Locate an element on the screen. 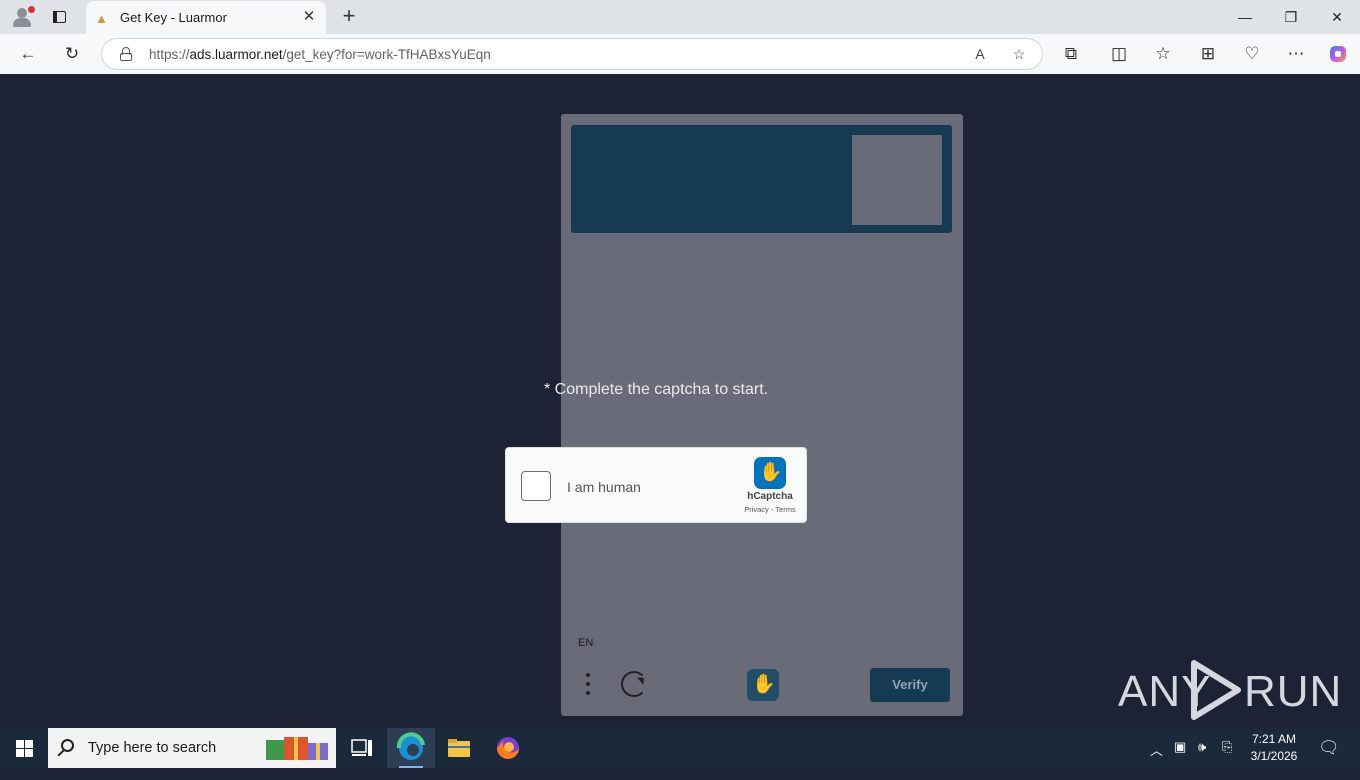 Image resolution: width=1360 pixels, height=780 pixels. search-icon is located at coordinates (67, 745).